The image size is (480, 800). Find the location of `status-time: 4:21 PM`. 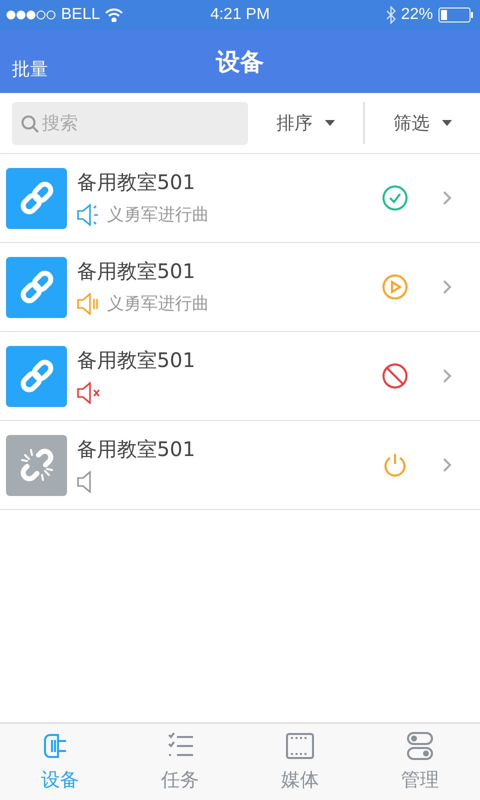

status-time: 4:21 PM is located at coordinates (240, 15).